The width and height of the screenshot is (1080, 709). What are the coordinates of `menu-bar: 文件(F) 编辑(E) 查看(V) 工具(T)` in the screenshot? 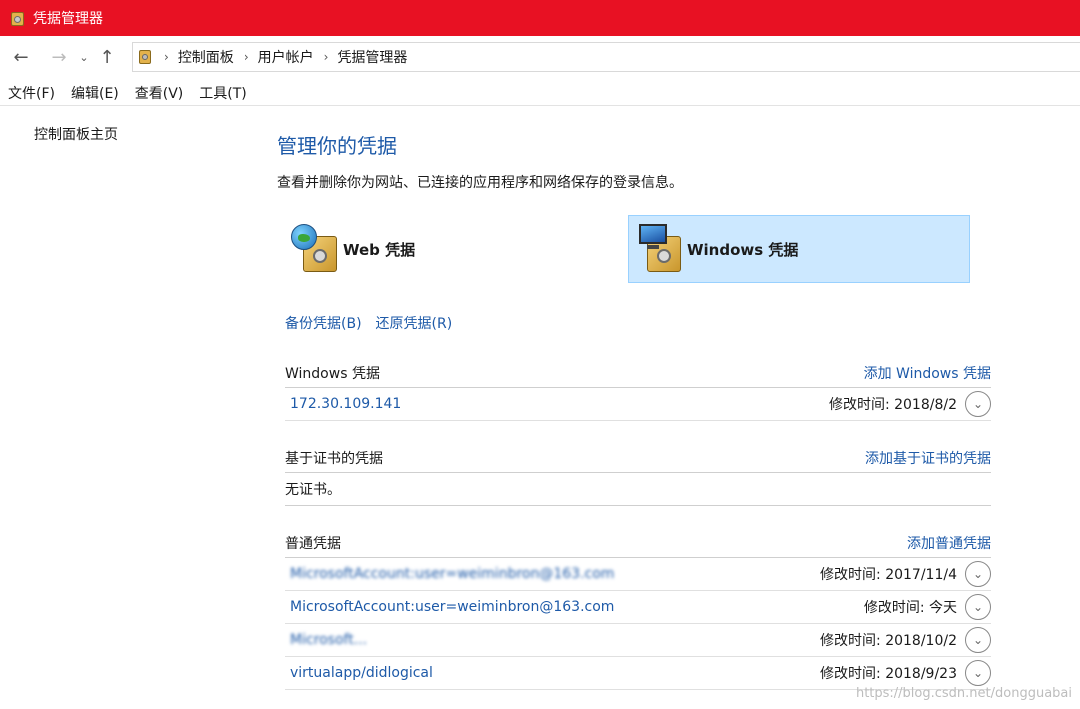 It's located at (540, 93).